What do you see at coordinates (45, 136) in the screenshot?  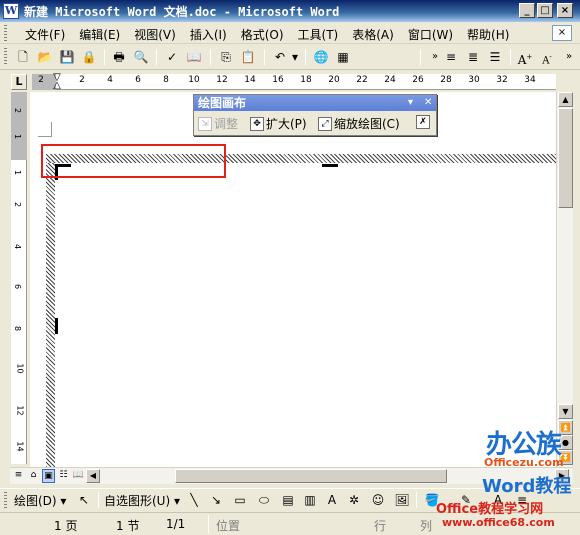 I see `margin-corner-mark` at bounding box center [45, 136].